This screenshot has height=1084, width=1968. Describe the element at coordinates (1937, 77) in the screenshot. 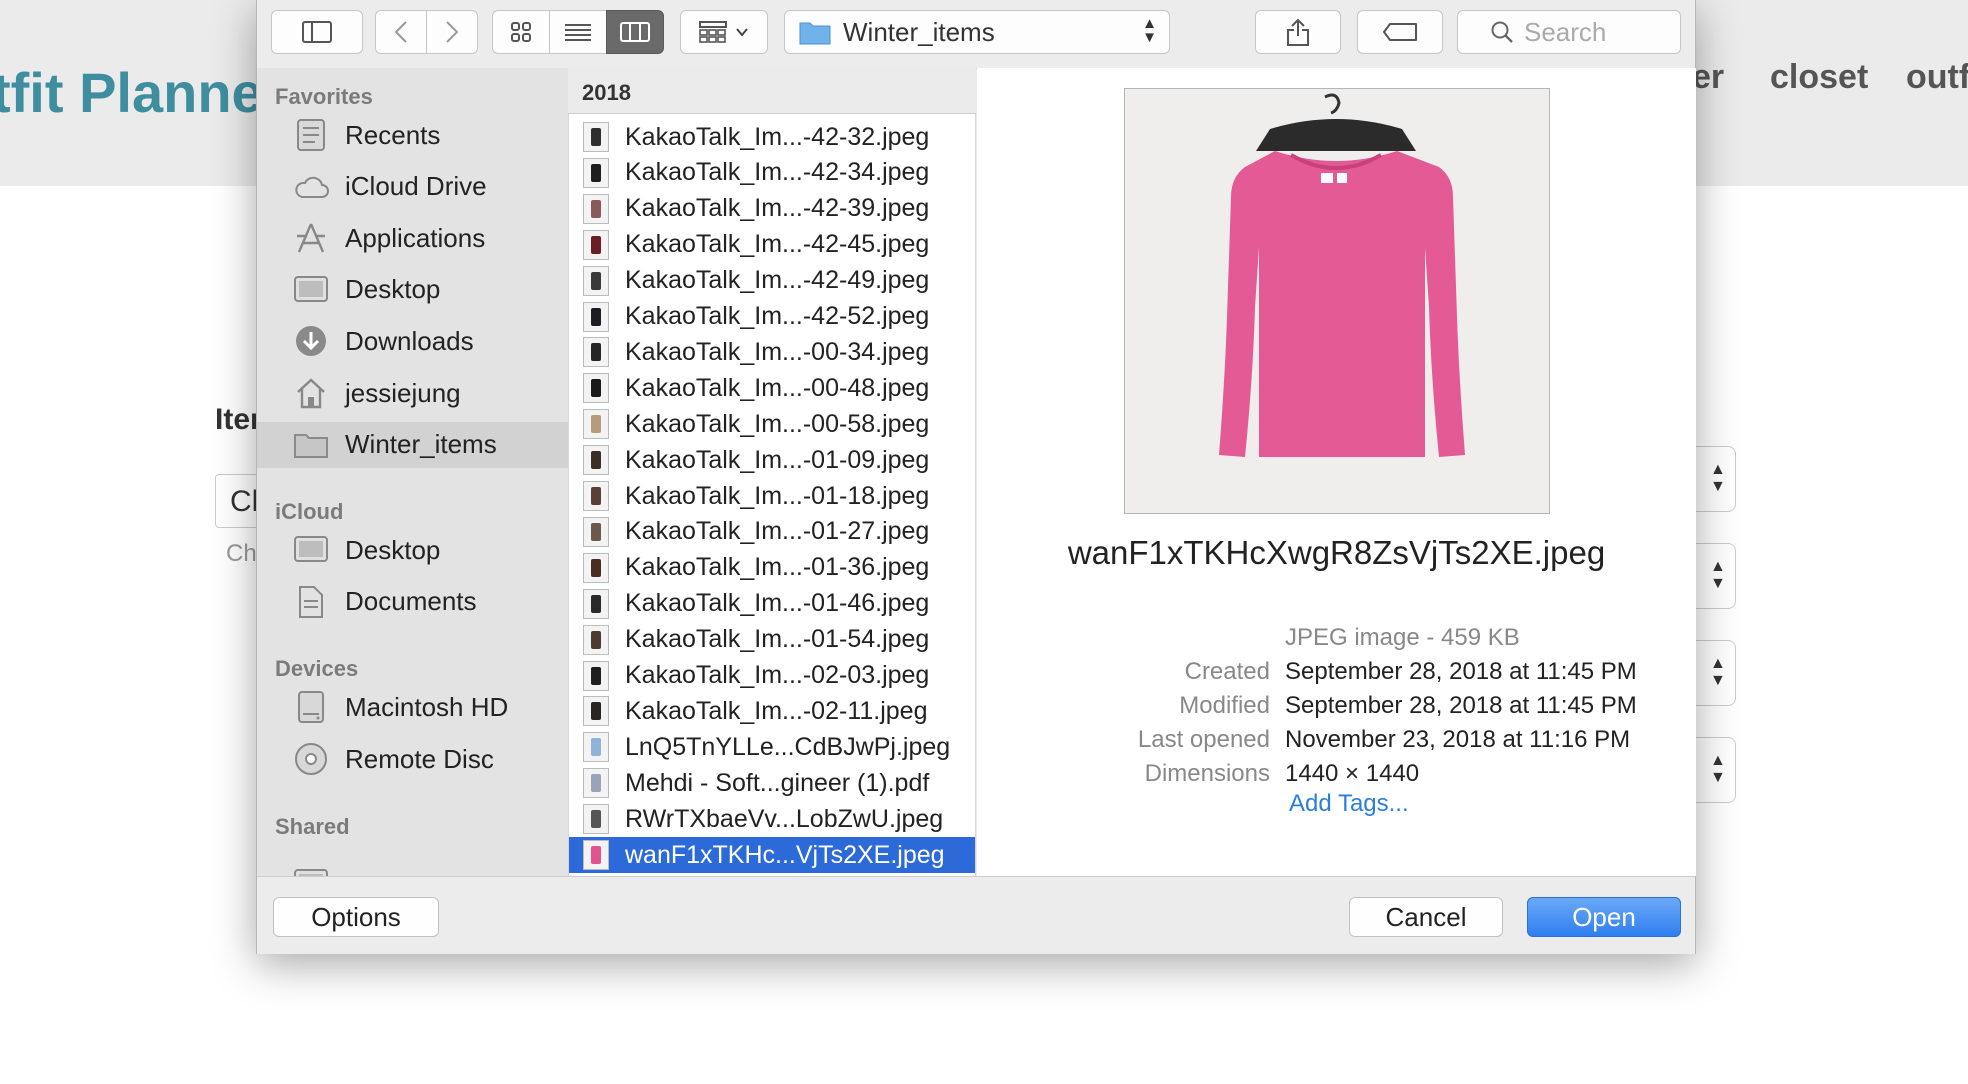

I see `nav-link-outfit: outf` at that location.